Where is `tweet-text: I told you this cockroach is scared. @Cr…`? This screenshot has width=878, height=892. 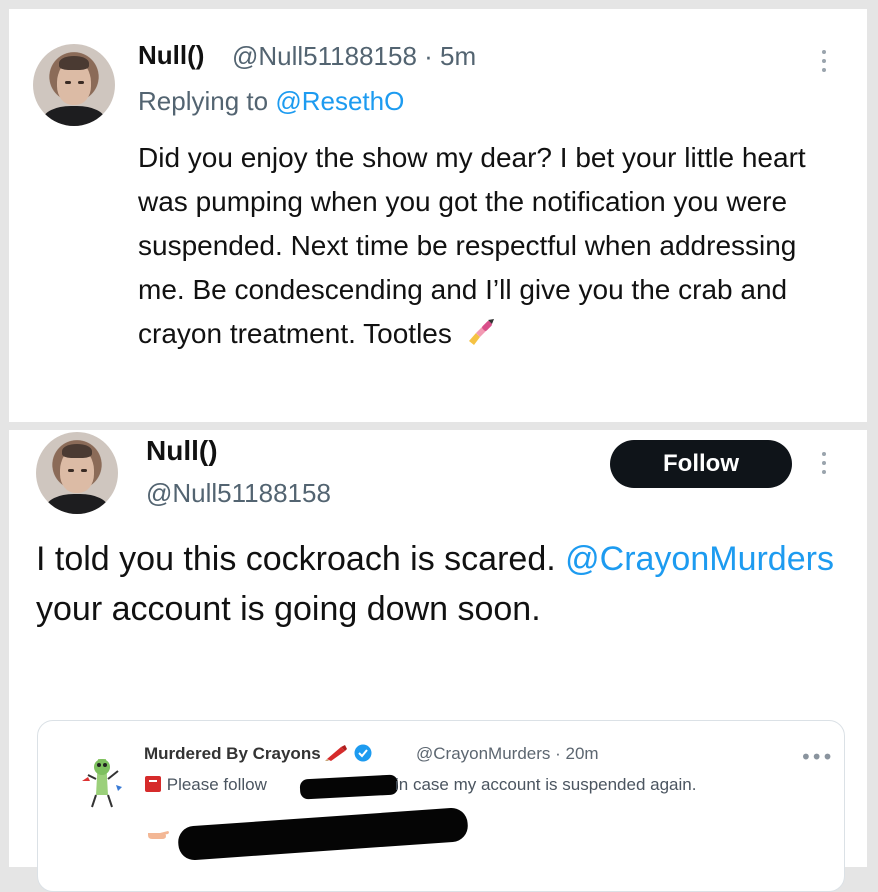 tweet-text: I told you this cockroach is scared. @Cr… is located at coordinates (442, 584).